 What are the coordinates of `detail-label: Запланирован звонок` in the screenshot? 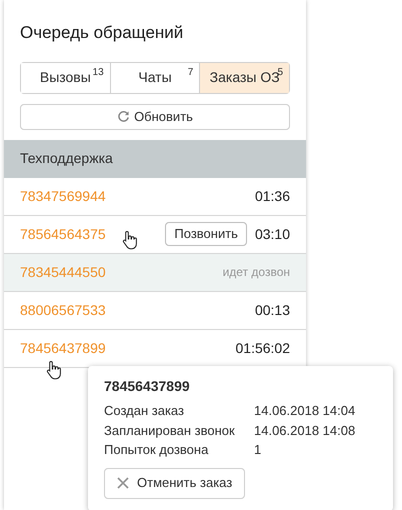 It's located at (170, 431).